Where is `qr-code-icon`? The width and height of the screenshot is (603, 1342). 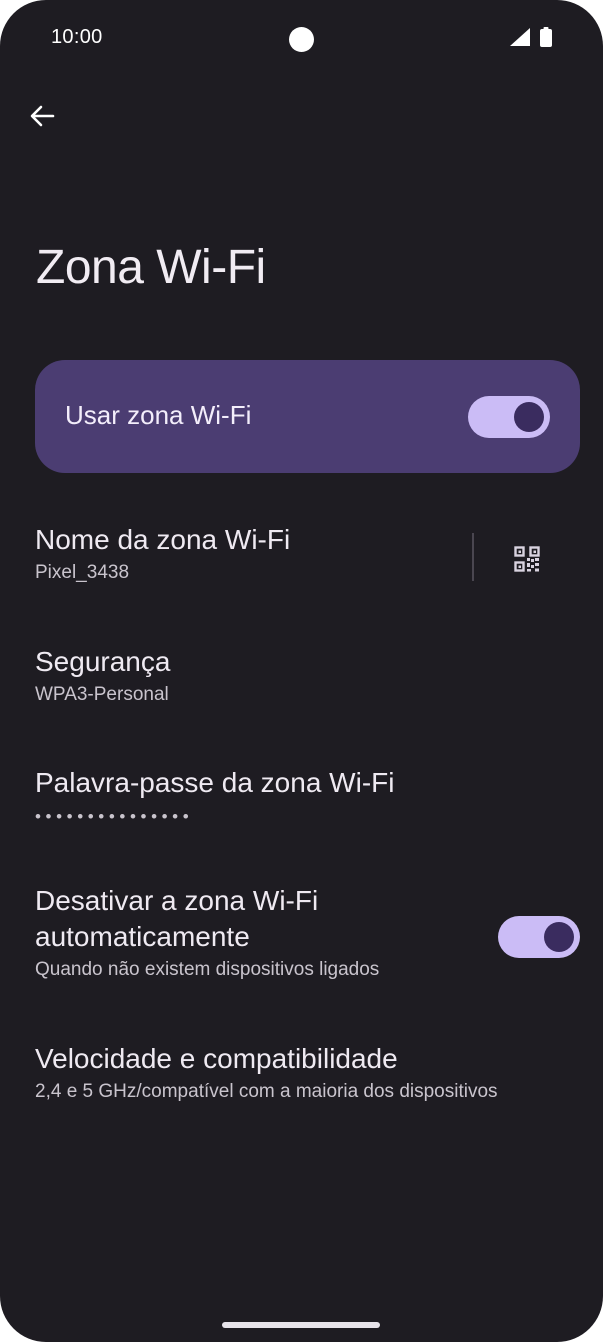
qr-code-icon is located at coordinates (527, 559).